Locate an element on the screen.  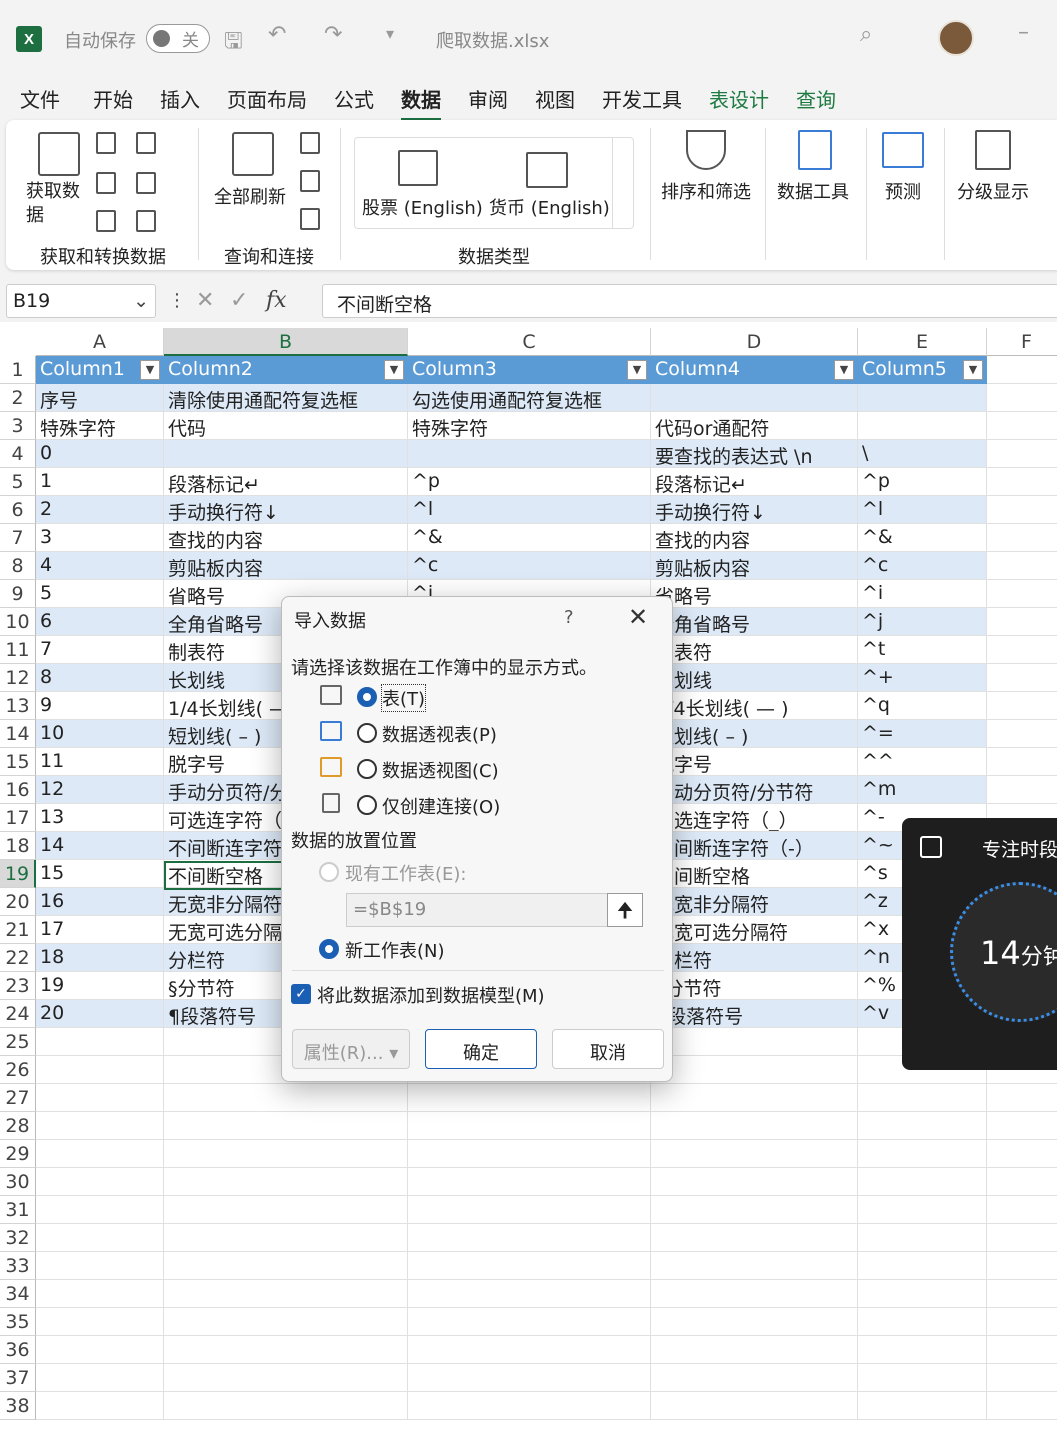
table-cell: ^j is located at coordinates (922, 622).